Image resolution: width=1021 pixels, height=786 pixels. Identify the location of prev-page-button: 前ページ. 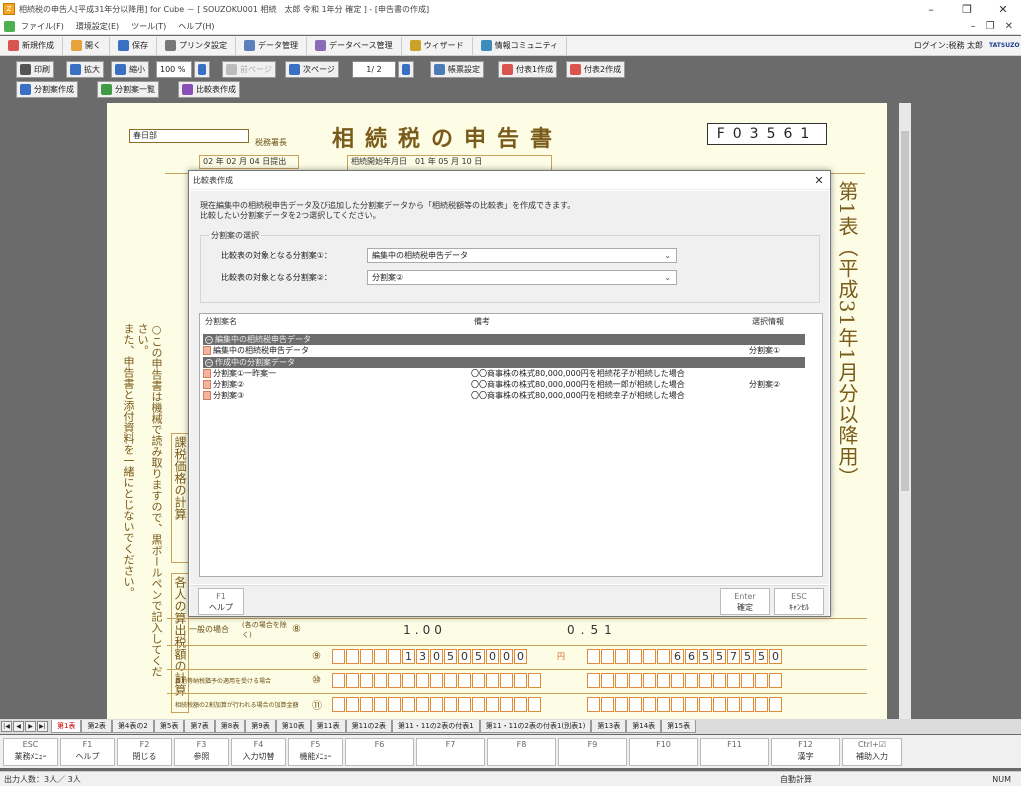
(249, 69).